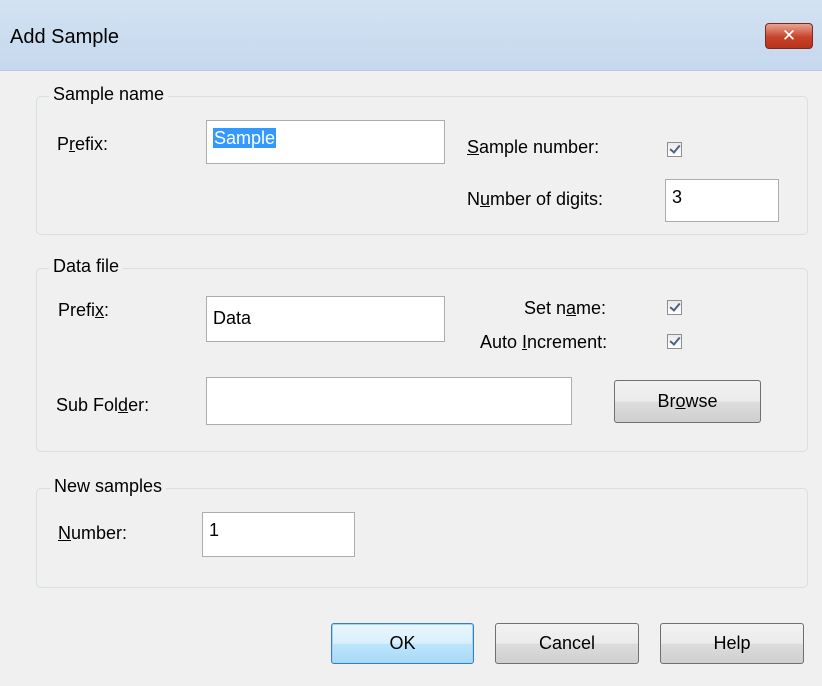 Image resolution: width=822 pixels, height=686 pixels. Describe the element at coordinates (214, 530) in the screenshot. I see `number-value: 1` at that location.